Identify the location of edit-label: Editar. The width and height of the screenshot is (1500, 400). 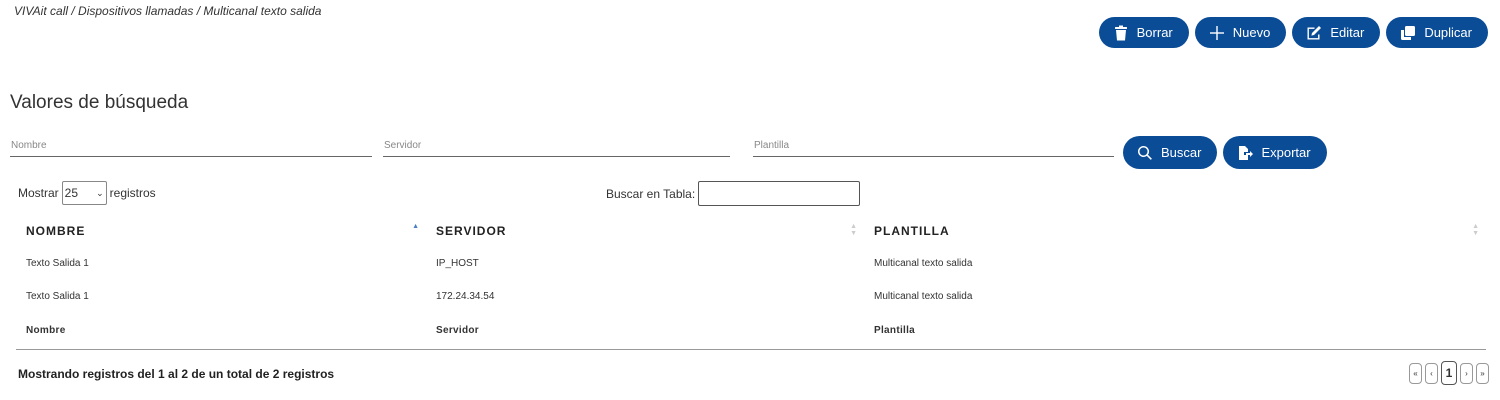
(1347, 32).